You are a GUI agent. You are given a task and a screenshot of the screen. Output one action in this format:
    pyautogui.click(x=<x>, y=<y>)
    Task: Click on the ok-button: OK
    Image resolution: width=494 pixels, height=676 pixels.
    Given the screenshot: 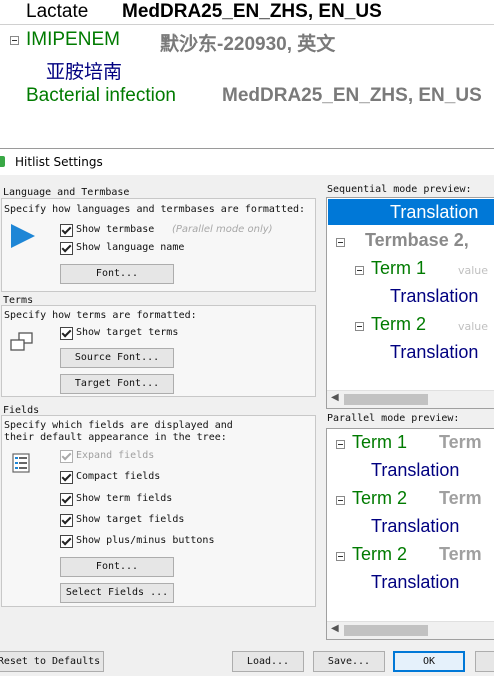 What is the action you would take?
    pyautogui.click(x=429, y=661)
    